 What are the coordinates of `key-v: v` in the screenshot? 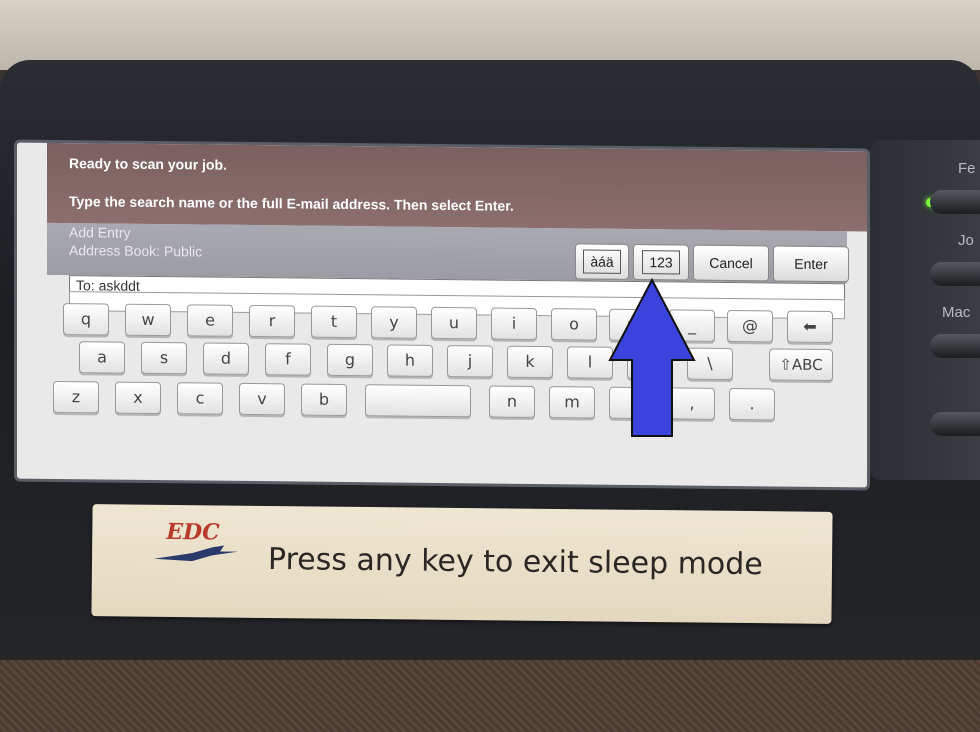 It's located at (262, 399).